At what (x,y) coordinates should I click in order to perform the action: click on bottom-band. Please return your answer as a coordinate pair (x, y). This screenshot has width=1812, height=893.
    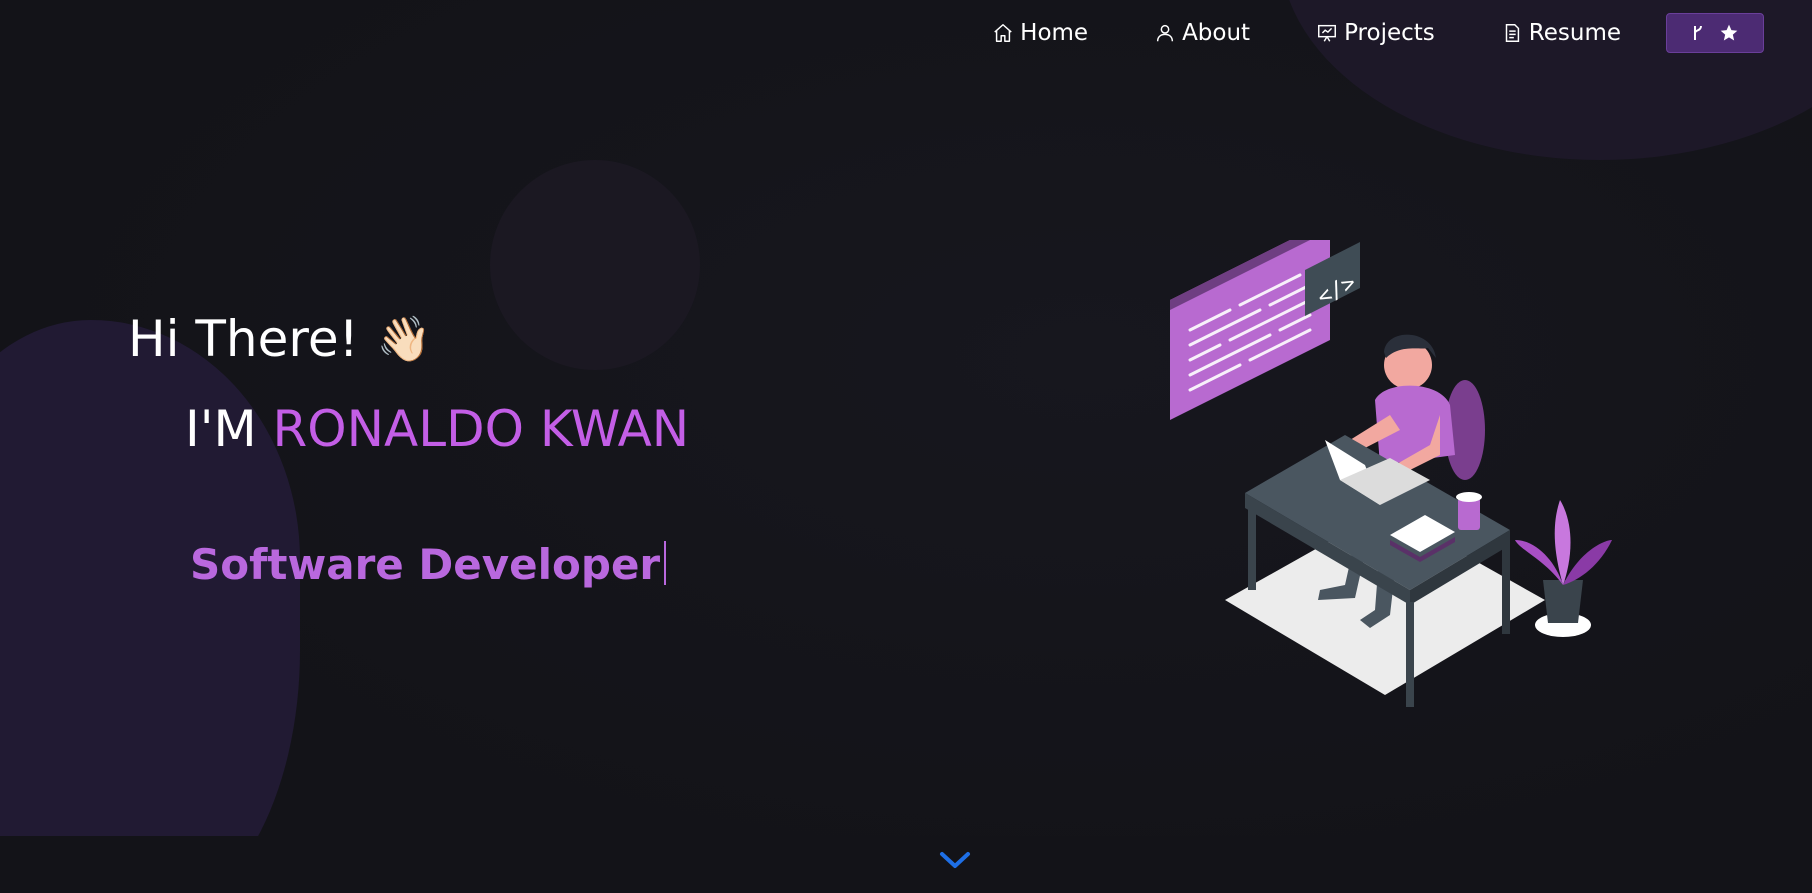
    Looking at the image, I should click on (906, 864).